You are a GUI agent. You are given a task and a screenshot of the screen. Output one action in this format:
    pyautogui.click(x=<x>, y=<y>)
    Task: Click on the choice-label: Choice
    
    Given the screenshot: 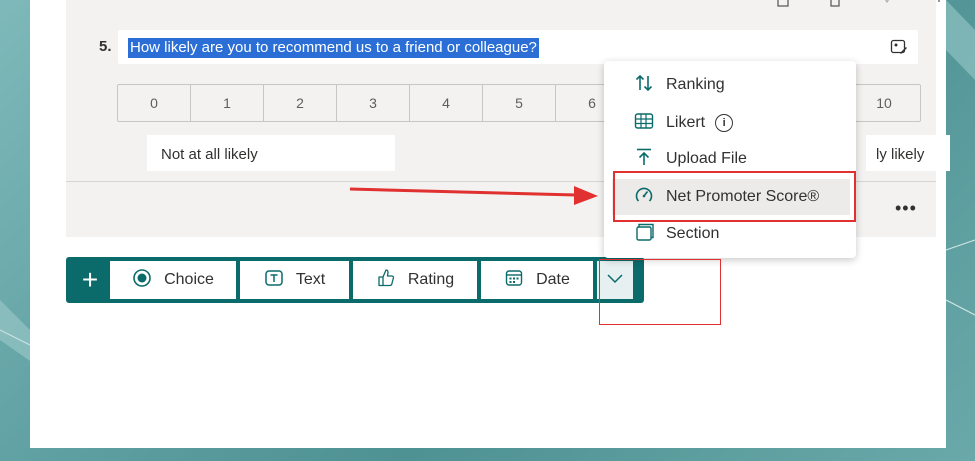 What is the action you would take?
    pyautogui.click(x=189, y=279)
    